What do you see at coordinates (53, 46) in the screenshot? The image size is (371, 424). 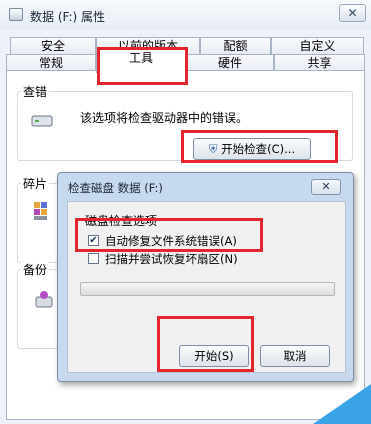 I see `tab-security: 安全` at bounding box center [53, 46].